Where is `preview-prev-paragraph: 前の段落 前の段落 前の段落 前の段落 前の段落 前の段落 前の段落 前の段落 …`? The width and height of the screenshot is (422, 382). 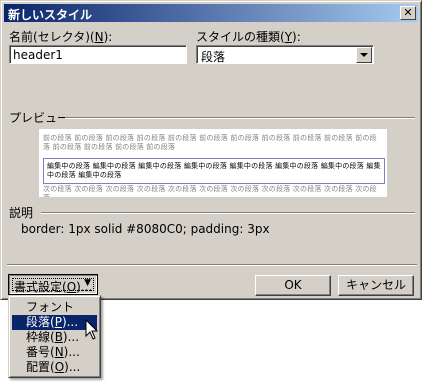
preview-prev-paragraph: 前の段落 前の段落 前の段落 前の段落 前の段落 前の段落 前の段落 前の段落 … is located at coordinates (210, 142).